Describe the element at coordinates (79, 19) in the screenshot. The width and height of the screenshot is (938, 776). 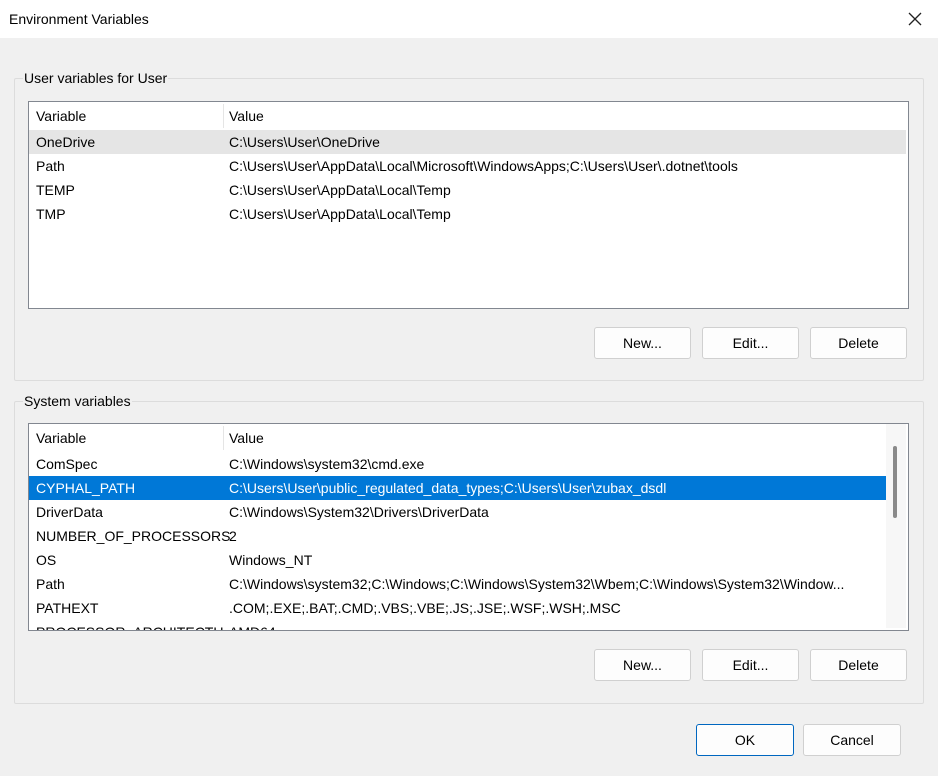
I see `window-title: Environment Variables` at that location.